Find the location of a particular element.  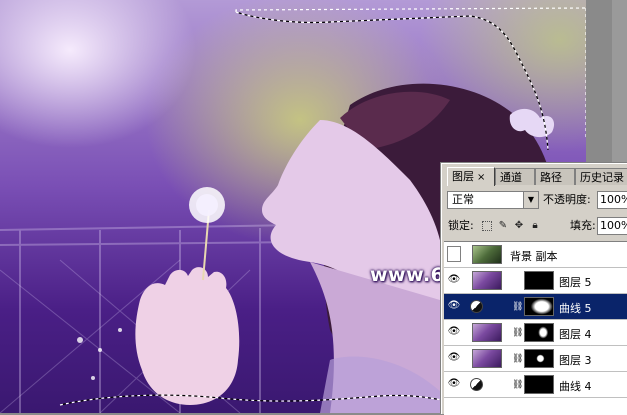

tab-history: 历史记录 is located at coordinates (601, 176).